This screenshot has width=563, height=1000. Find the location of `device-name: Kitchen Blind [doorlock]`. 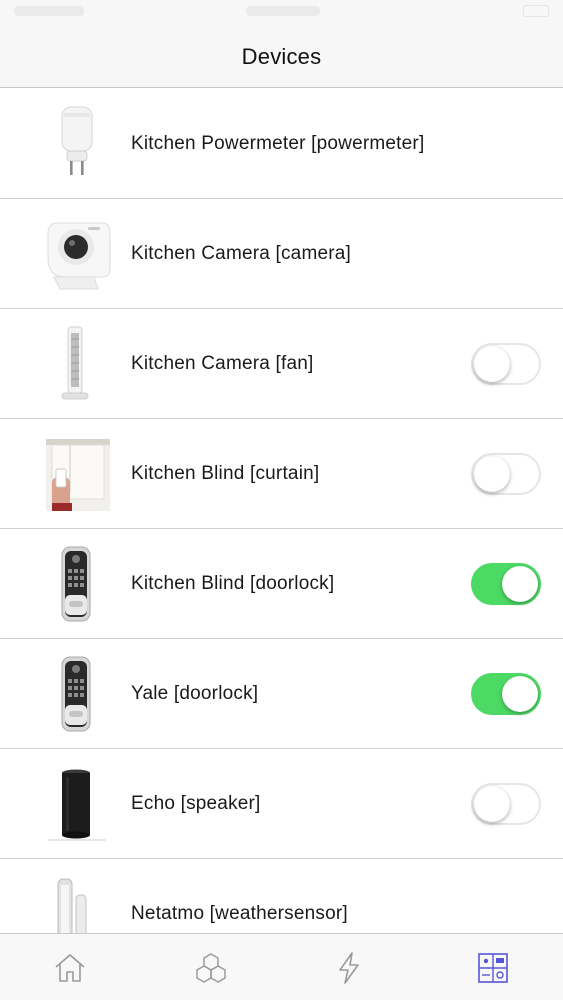

device-name: Kitchen Blind [doorlock] is located at coordinates (233, 583).